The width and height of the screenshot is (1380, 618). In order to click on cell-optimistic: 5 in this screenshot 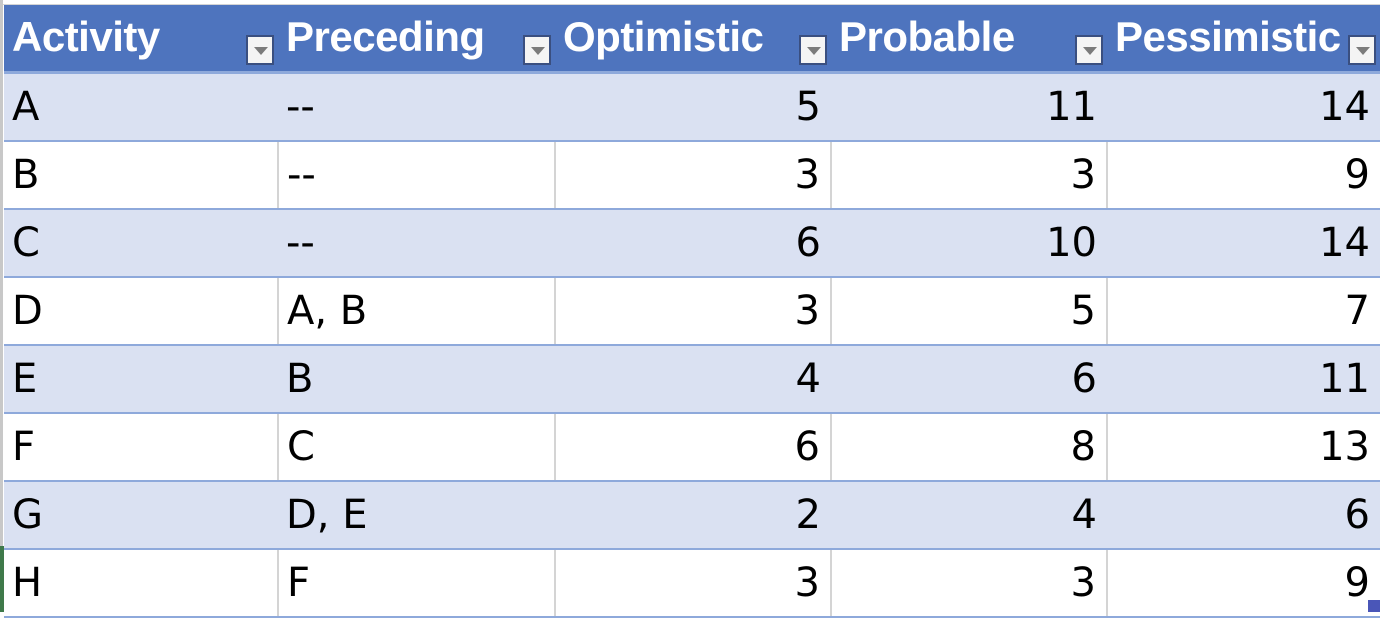, I will do `click(693, 107)`.